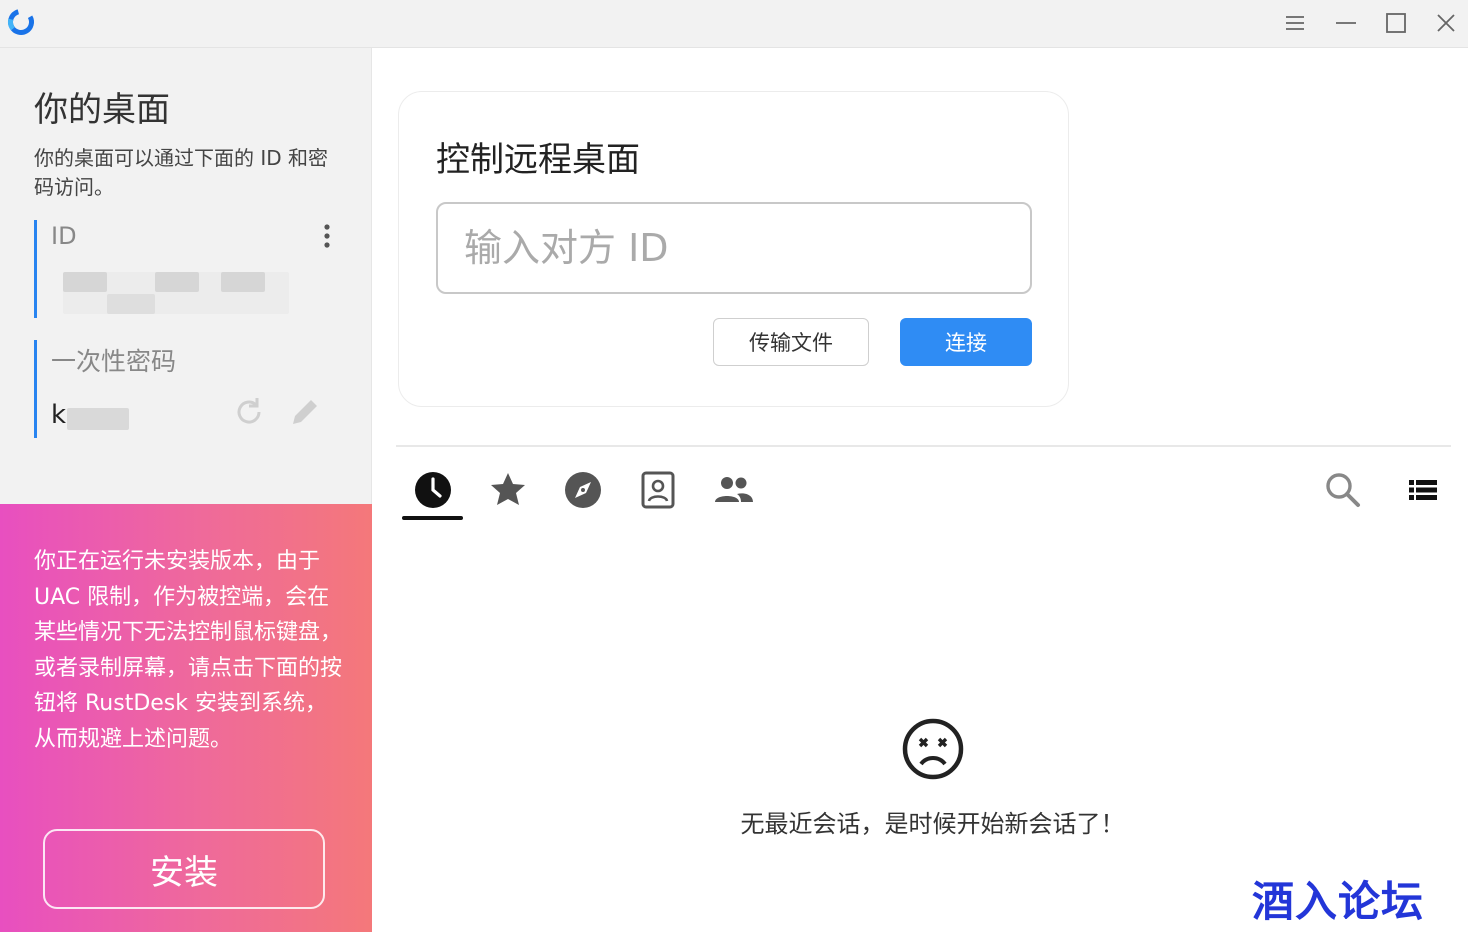 This screenshot has width=1468, height=932. What do you see at coordinates (1338, 901) in the screenshot?
I see `watermark-text: 酒入论坛` at bounding box center [1338, 901].